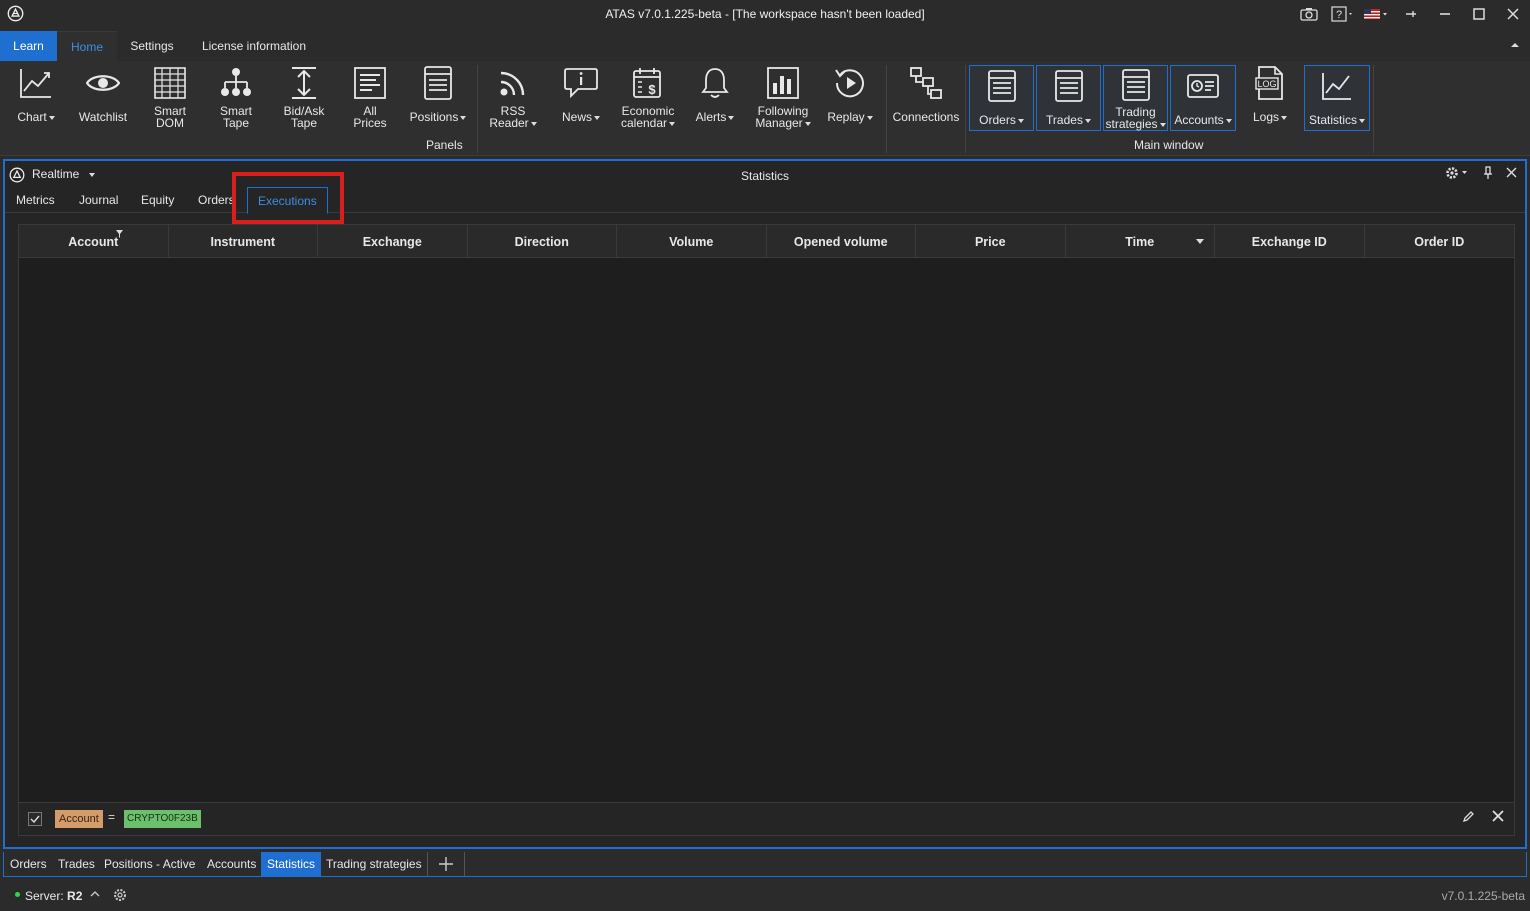  What do you see at coordinates (1468, 818) in the screenshot?
I see `edit-filter-icon` at bounding box center [1468, 818].